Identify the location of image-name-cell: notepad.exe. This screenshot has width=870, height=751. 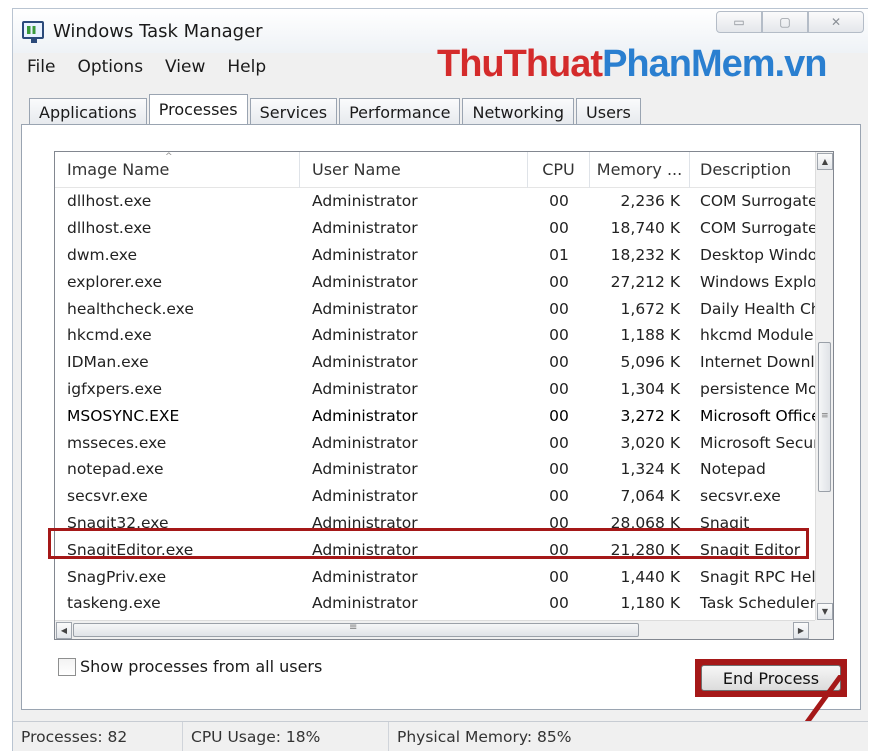
(115, 469).